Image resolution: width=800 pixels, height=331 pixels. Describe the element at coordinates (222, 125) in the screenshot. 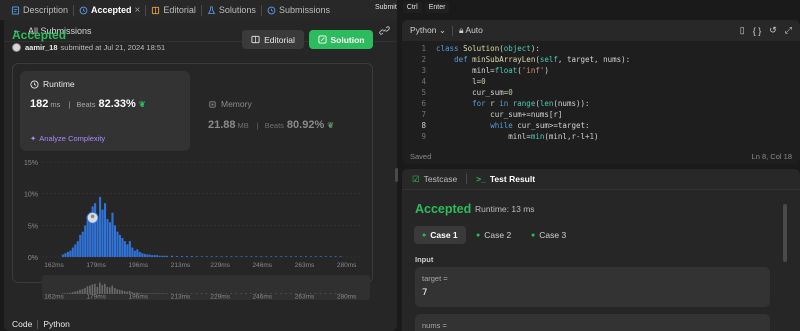

I see `memory-number: 21.88` at that location.